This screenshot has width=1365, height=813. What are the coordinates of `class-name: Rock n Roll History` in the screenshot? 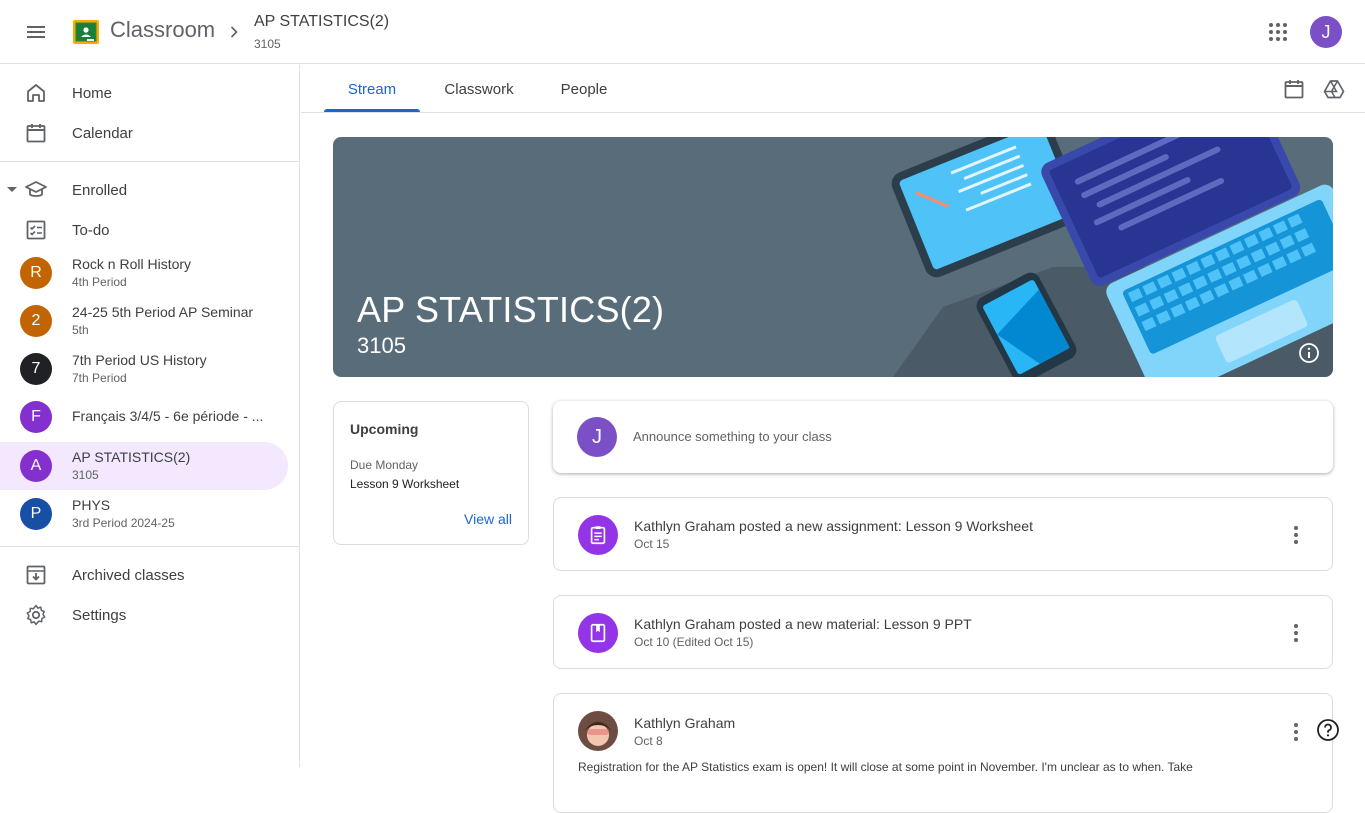 It's located at (132, 264).